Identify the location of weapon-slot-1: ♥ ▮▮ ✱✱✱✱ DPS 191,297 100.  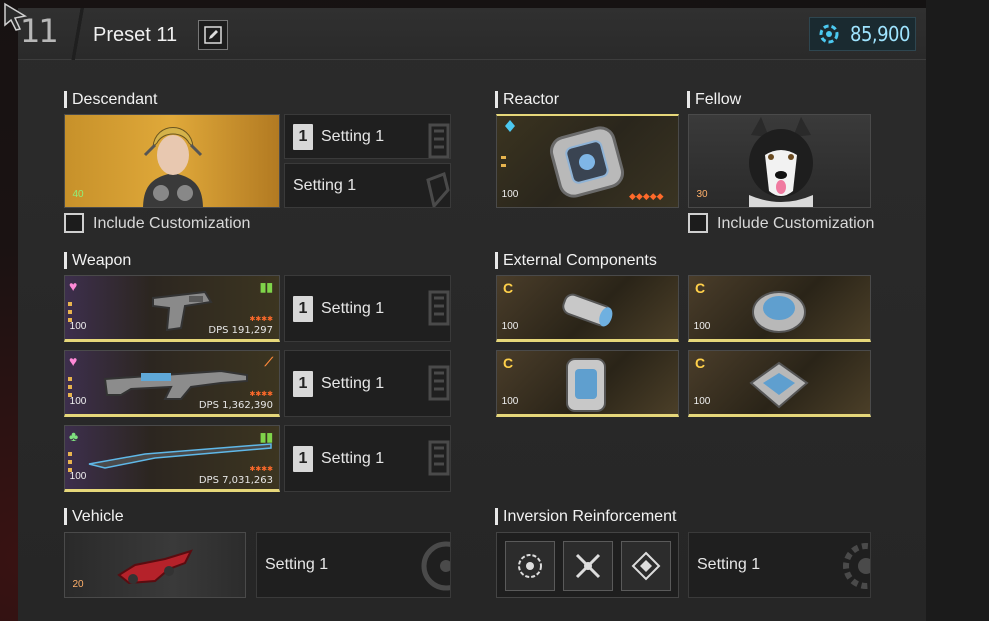
(172, 308).